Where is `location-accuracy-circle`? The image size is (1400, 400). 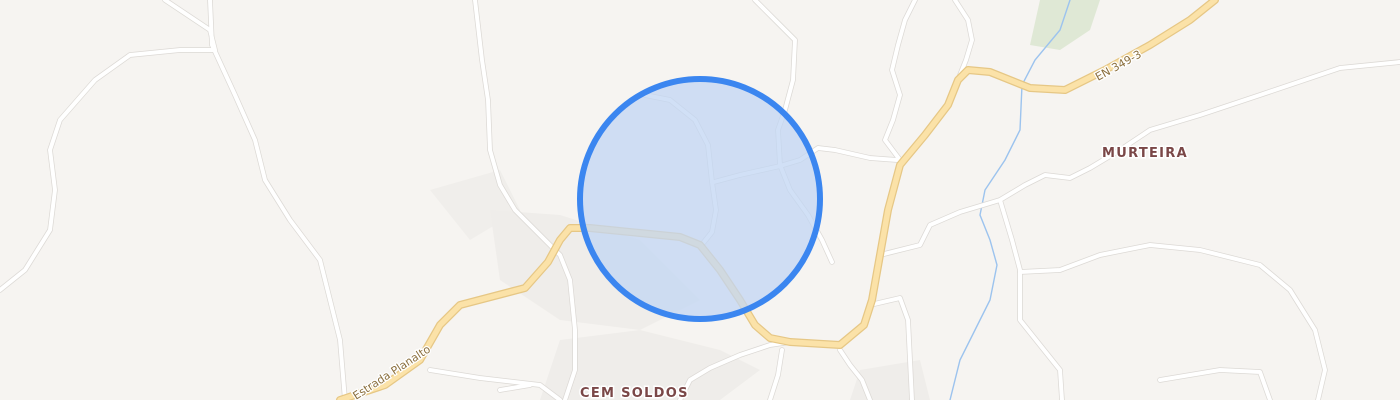
location-accuracy-circle is located at coordinates (700, 199).